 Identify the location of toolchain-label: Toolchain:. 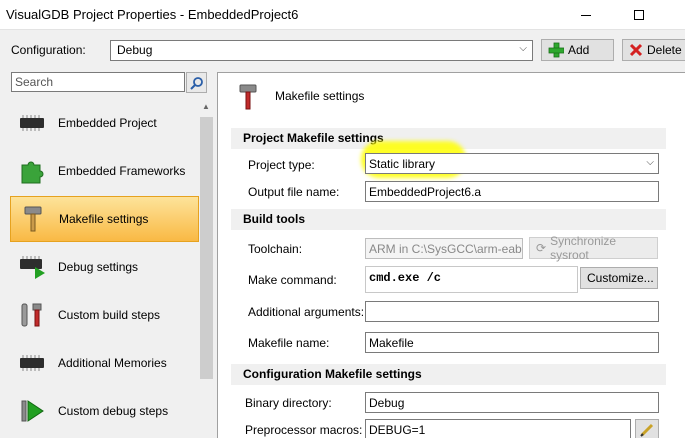
(275, 249).